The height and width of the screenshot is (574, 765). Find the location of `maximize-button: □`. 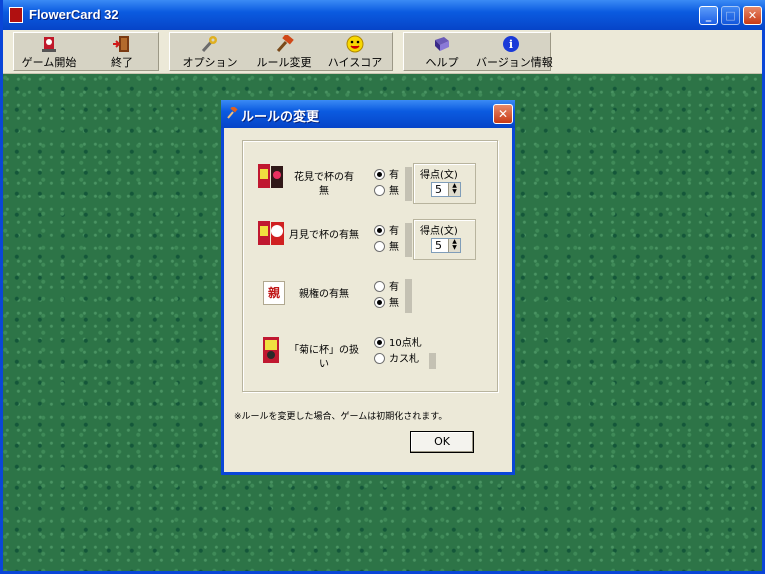

maximize-button: □ is located at coordinates (730, 15).